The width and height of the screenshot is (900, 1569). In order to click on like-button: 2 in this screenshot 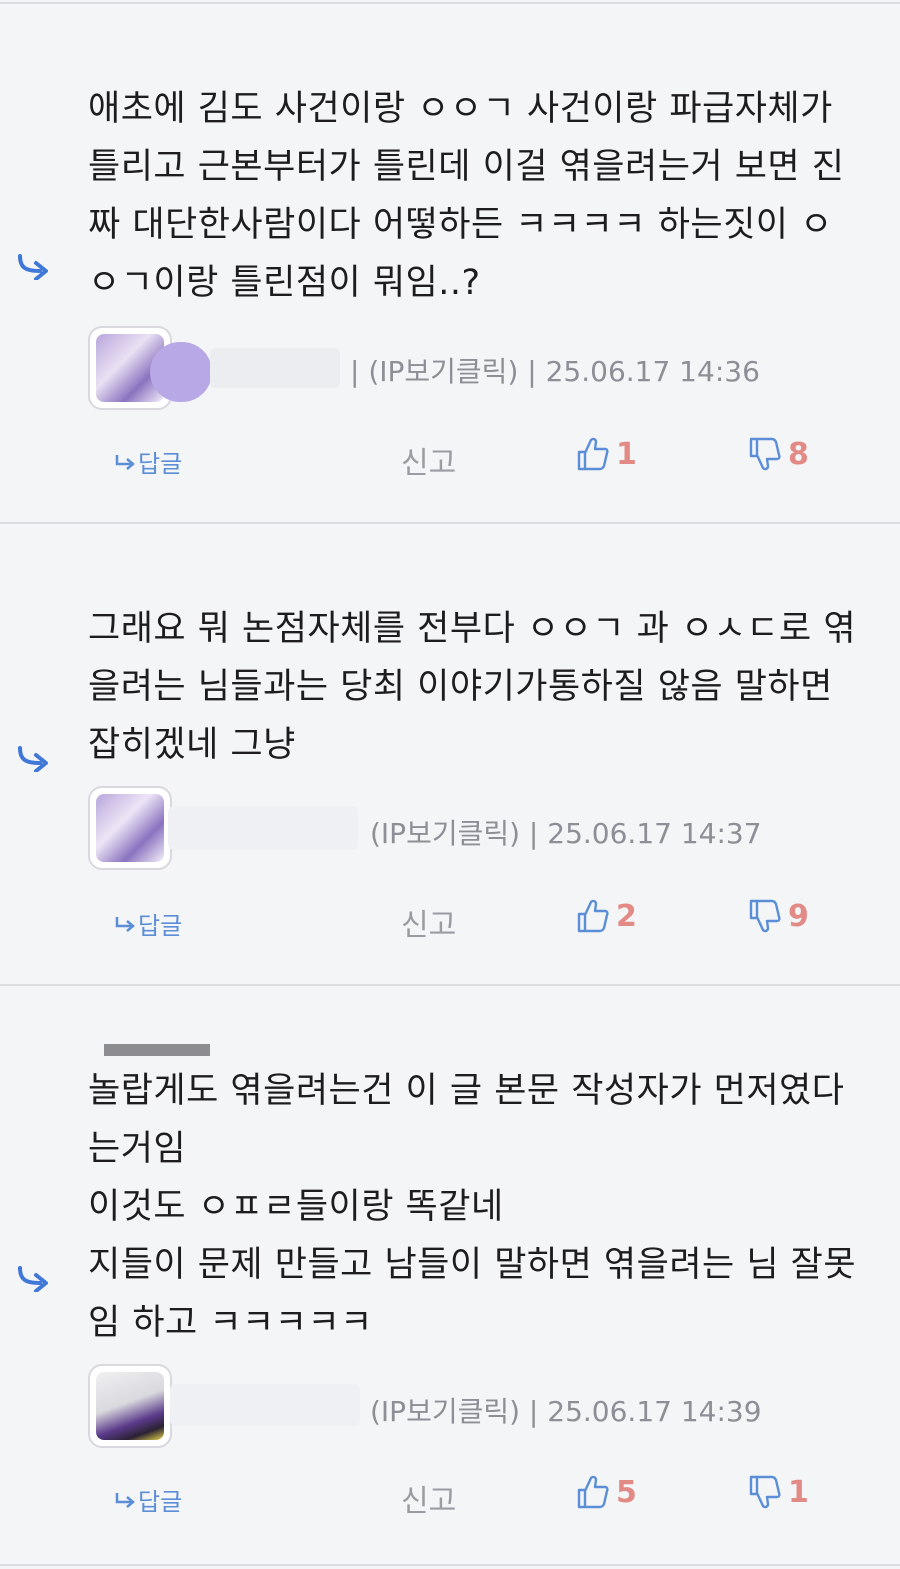, I will do `click(606, 916)`.